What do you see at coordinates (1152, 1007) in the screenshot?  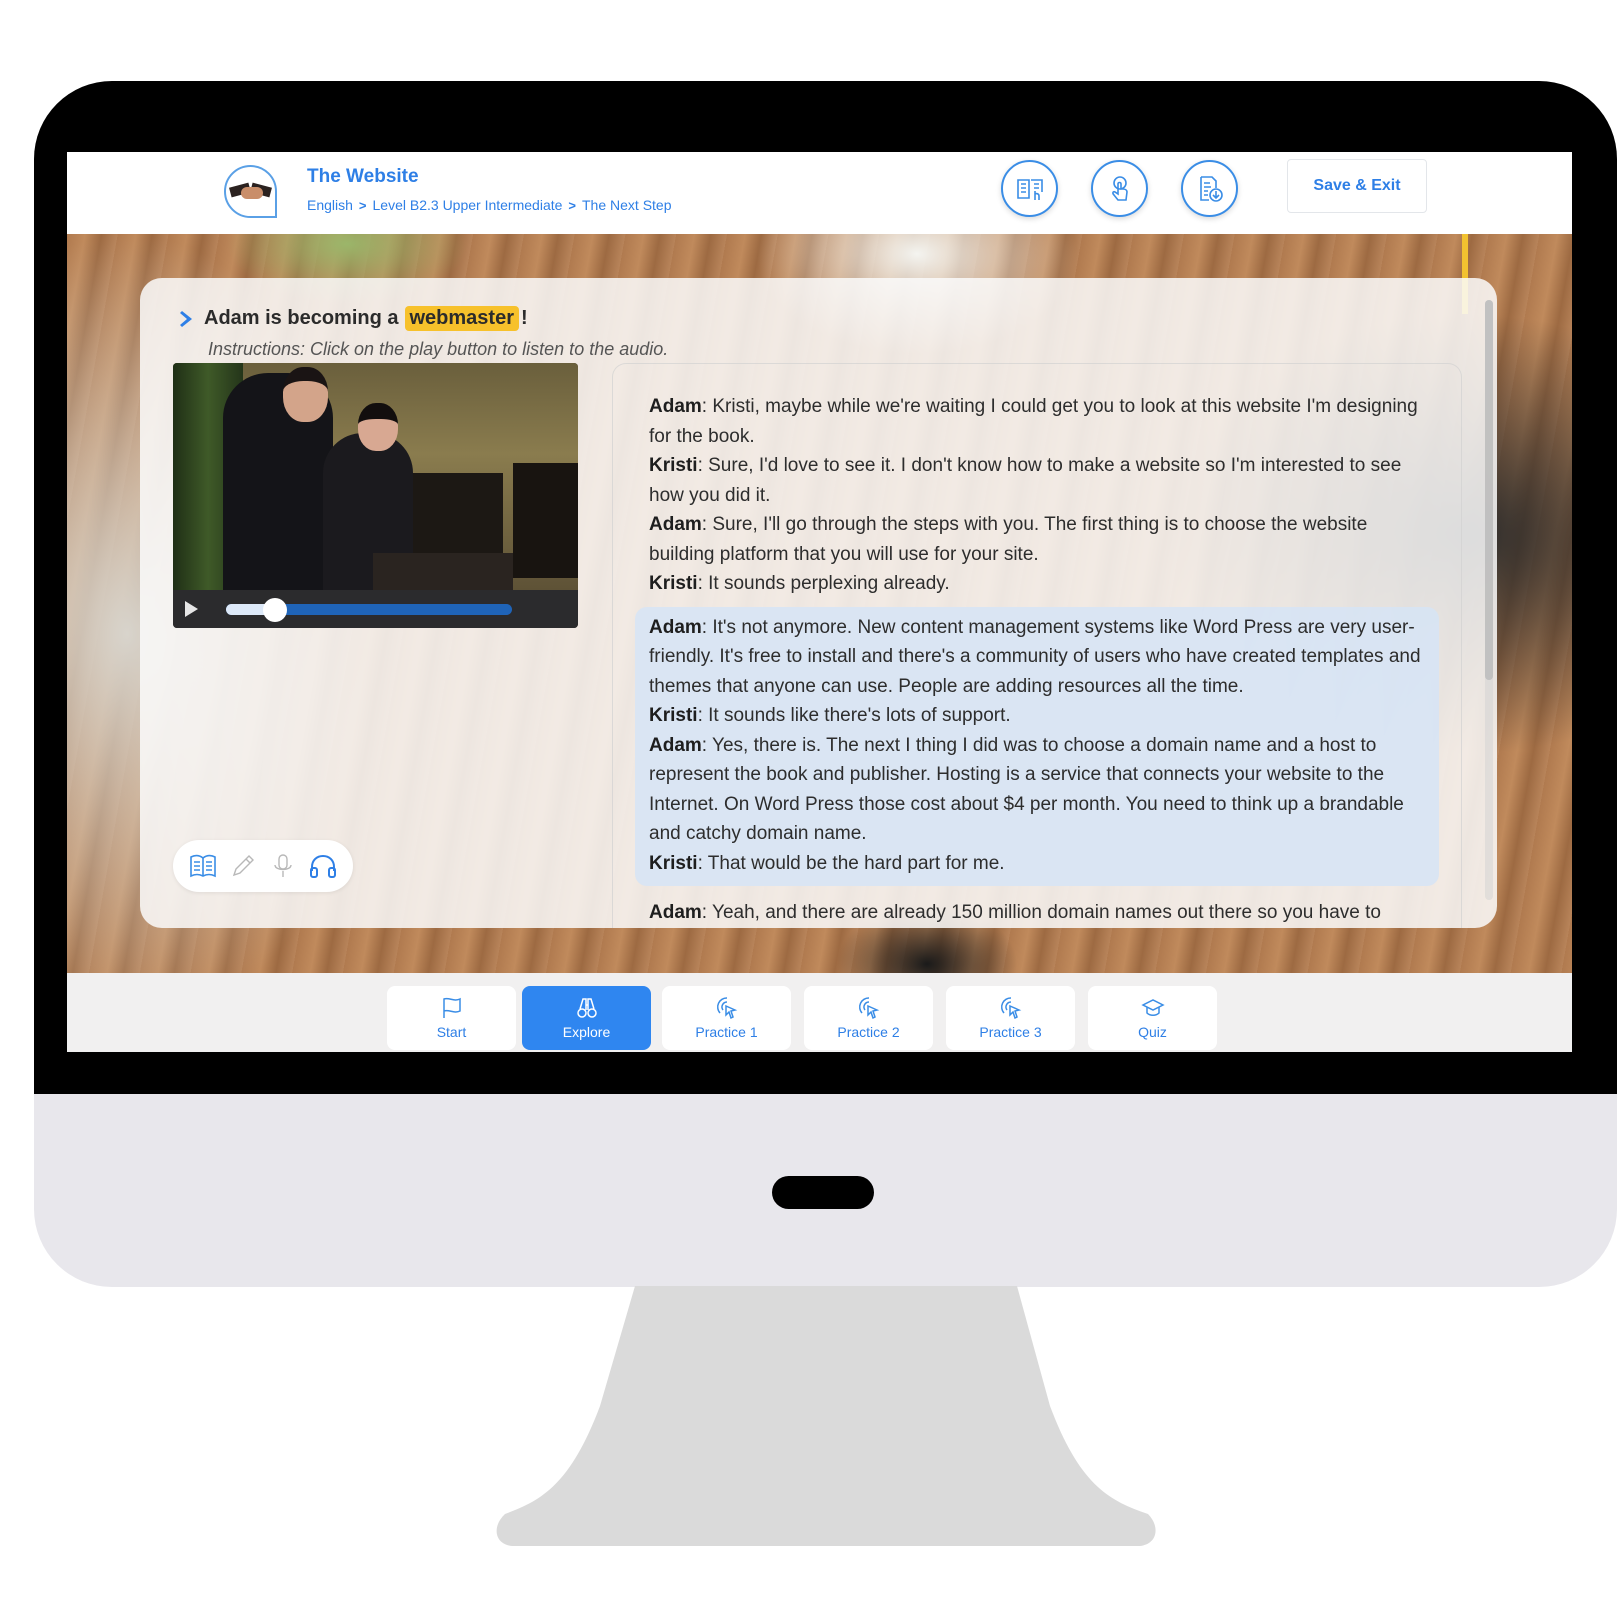 I see `graduation-cap-icon` at bounding box center [1152, 1007].